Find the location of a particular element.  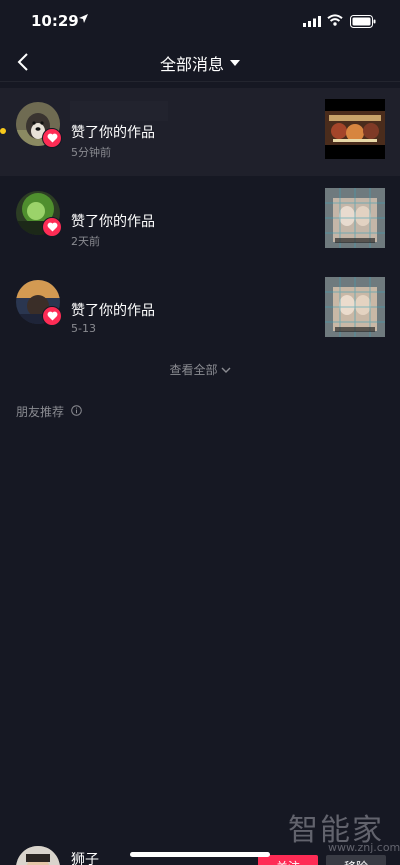

remove-button: 移除 is located at coordinates (356, 860).